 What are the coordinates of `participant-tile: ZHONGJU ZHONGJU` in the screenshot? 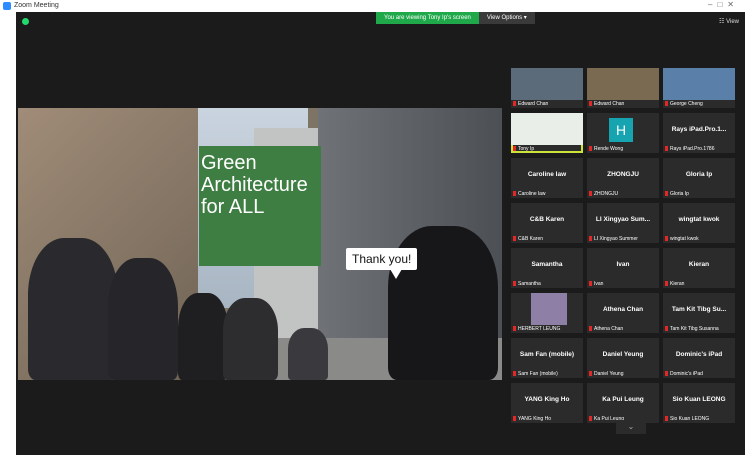 It's located at (623, 178).